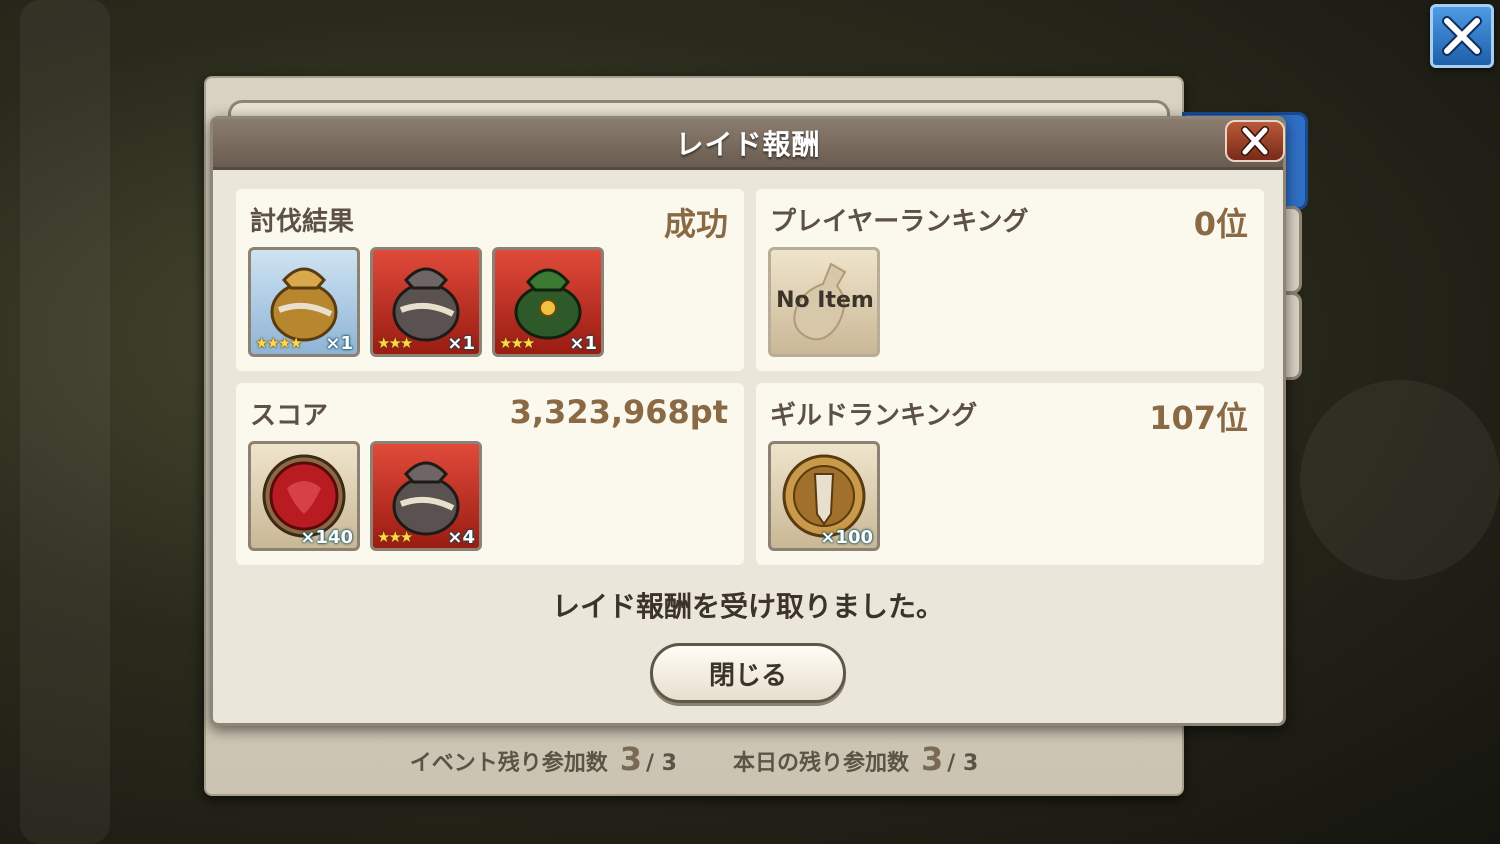  What do you see at coordinates (1220, 224) in the screenshot?
I see `card-value: 0位` at bounding box center [1220, 224].